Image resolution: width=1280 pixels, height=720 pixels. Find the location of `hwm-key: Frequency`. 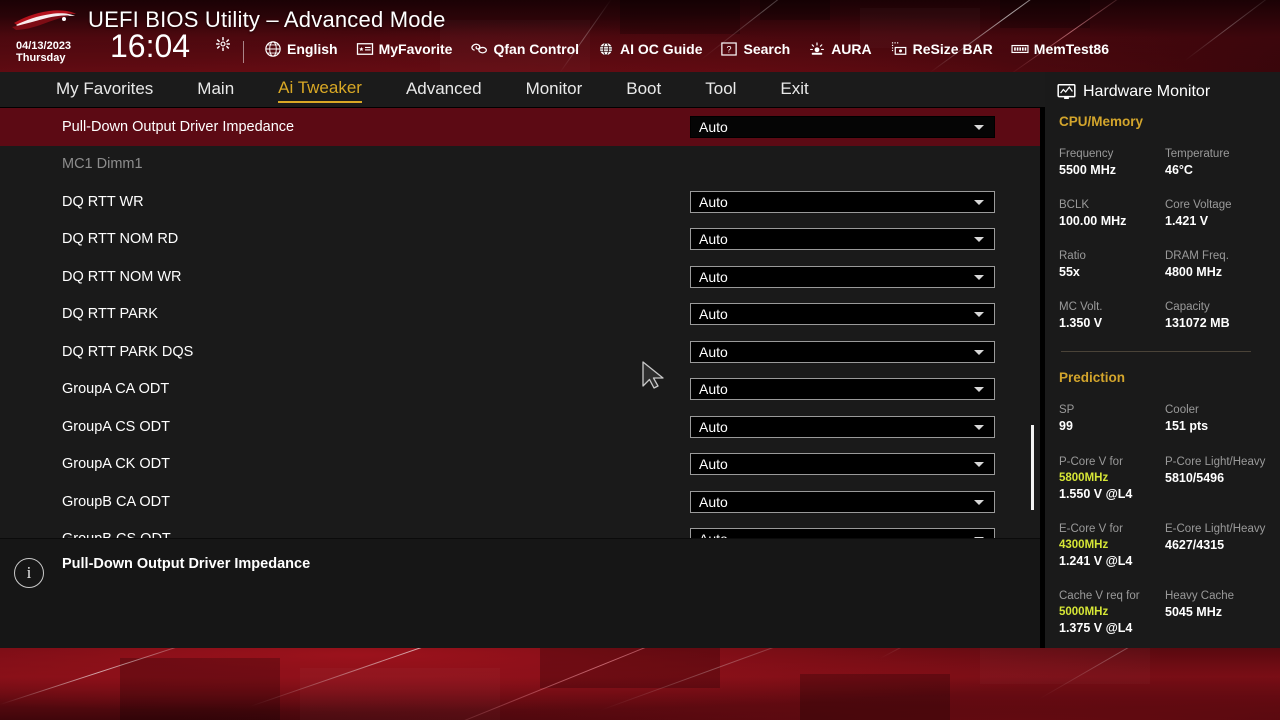

hwm-key: Frequency is located at coordinates (1086, 154).